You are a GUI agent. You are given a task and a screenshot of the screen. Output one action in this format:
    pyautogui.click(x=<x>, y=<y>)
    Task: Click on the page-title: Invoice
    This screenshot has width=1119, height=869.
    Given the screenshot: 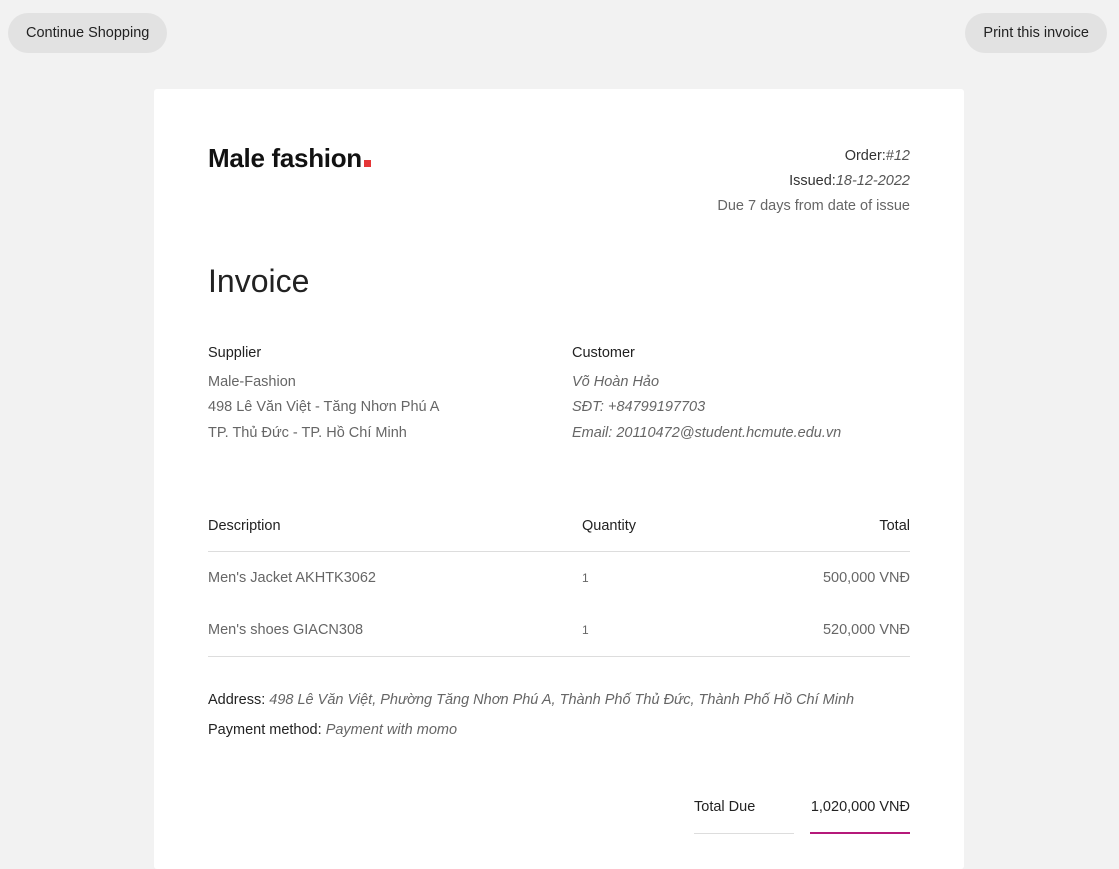 What is the action you would take?
    pyautogui.click(x=259, y=281)
    